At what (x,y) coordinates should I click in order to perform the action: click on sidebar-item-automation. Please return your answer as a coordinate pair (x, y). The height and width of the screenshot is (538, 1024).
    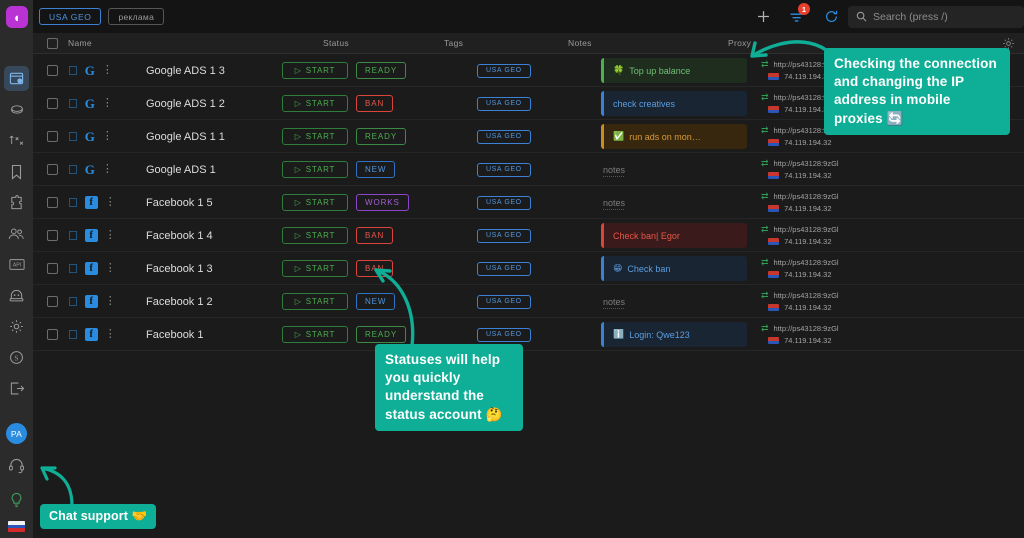
    Looking at the image, I should click on (16, 295).